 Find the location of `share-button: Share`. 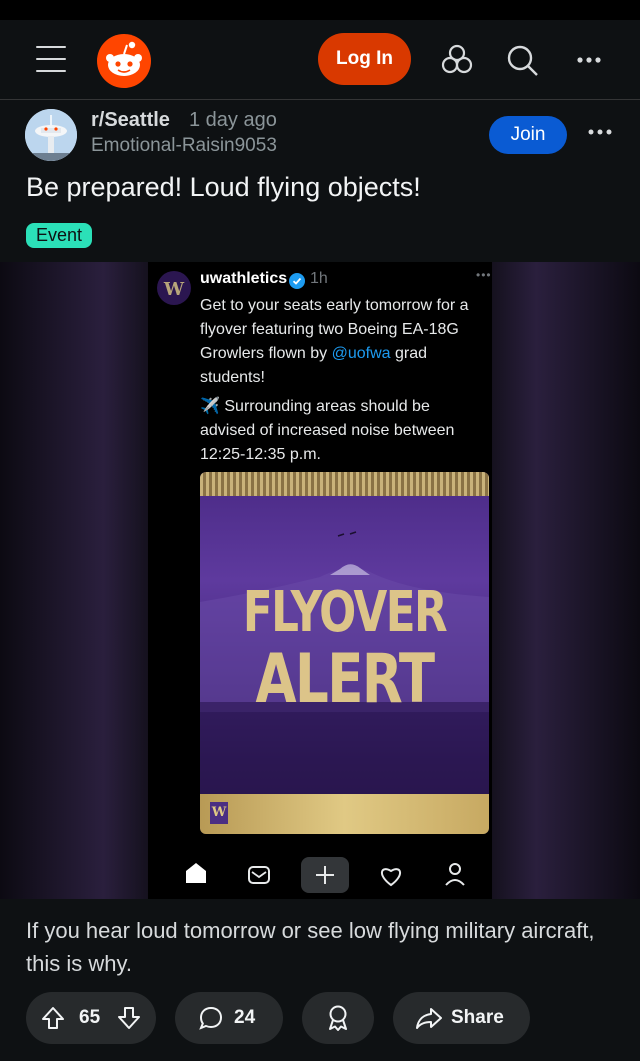

share-button: Share is located at coordinates (461, 1018).